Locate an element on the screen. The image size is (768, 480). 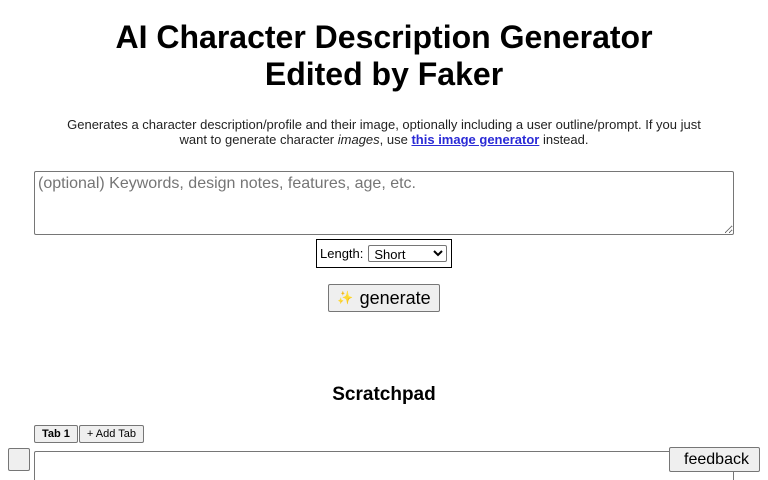
length-label: Length: is located at coordinates (342, 253).